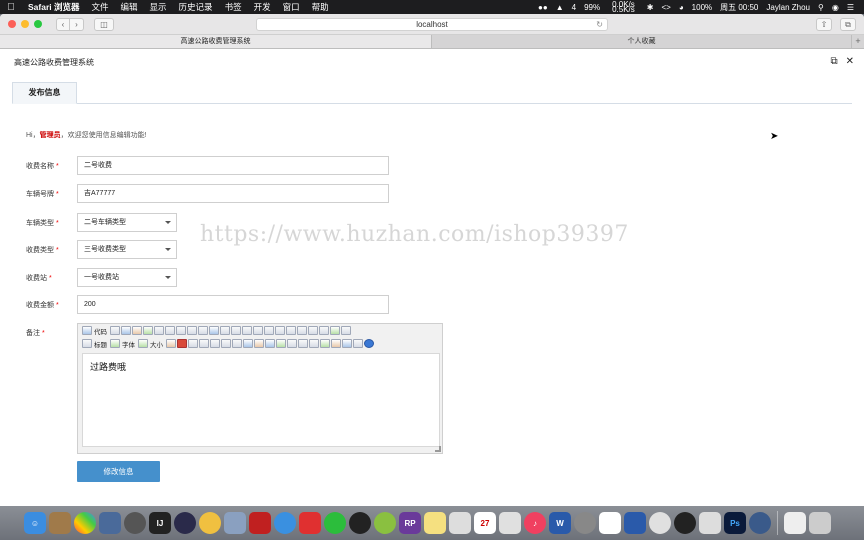  What do you see at coordinates (335, 523) in the screenshot?
I see `wechat-dock-icon` at bounding box center [335, 523].